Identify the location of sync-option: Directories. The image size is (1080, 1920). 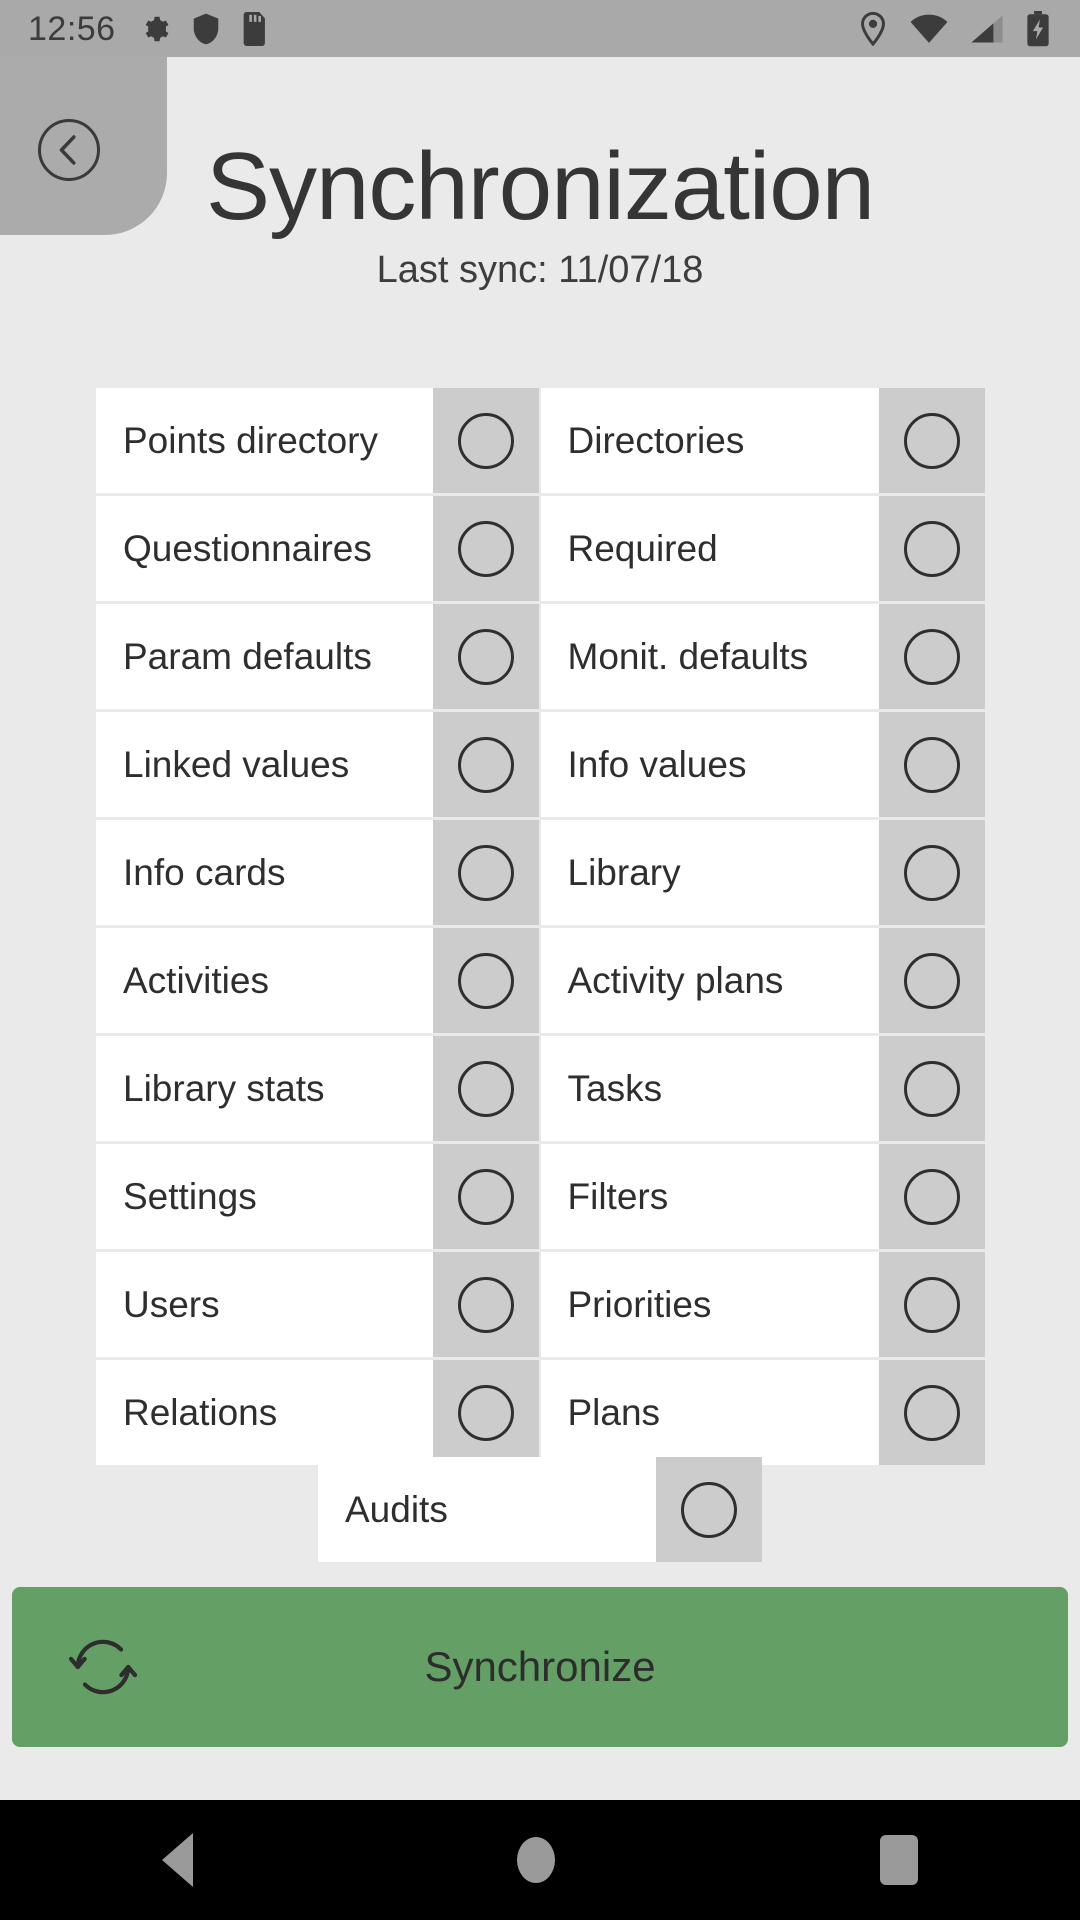
(762, 440).